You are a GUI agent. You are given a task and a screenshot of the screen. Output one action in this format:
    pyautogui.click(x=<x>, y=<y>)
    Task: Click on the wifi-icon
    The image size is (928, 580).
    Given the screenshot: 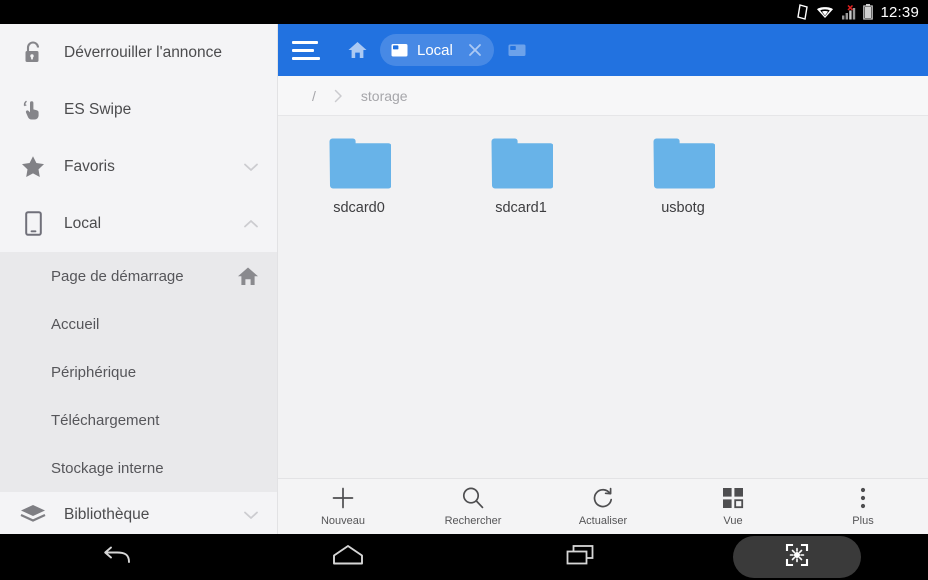 What is the action you would take?
    pyautogui.click(x=825, y=12)
    